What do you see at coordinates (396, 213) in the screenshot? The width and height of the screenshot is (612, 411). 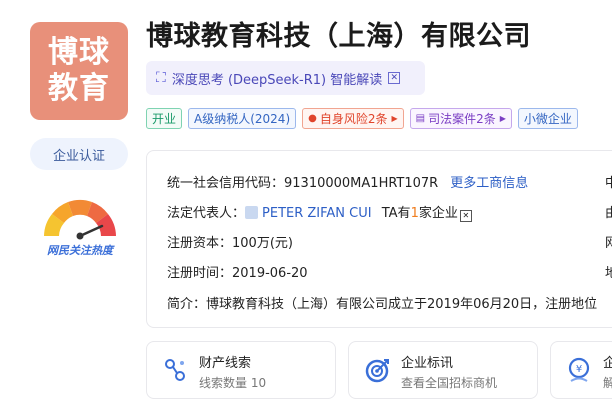 I see `rep-ta-prefix: TA有` at bounding box center [396, 213].